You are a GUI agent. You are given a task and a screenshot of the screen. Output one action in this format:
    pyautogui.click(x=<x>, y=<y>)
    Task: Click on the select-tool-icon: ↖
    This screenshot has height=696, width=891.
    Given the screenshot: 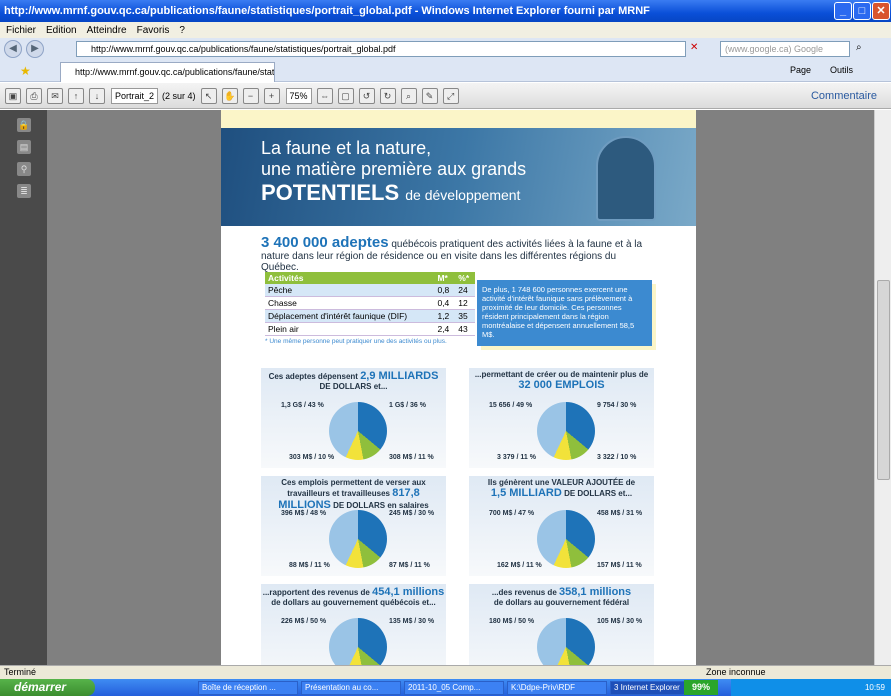 What is the action you would take?
    pyautogui.click(x=208, y=95)
    